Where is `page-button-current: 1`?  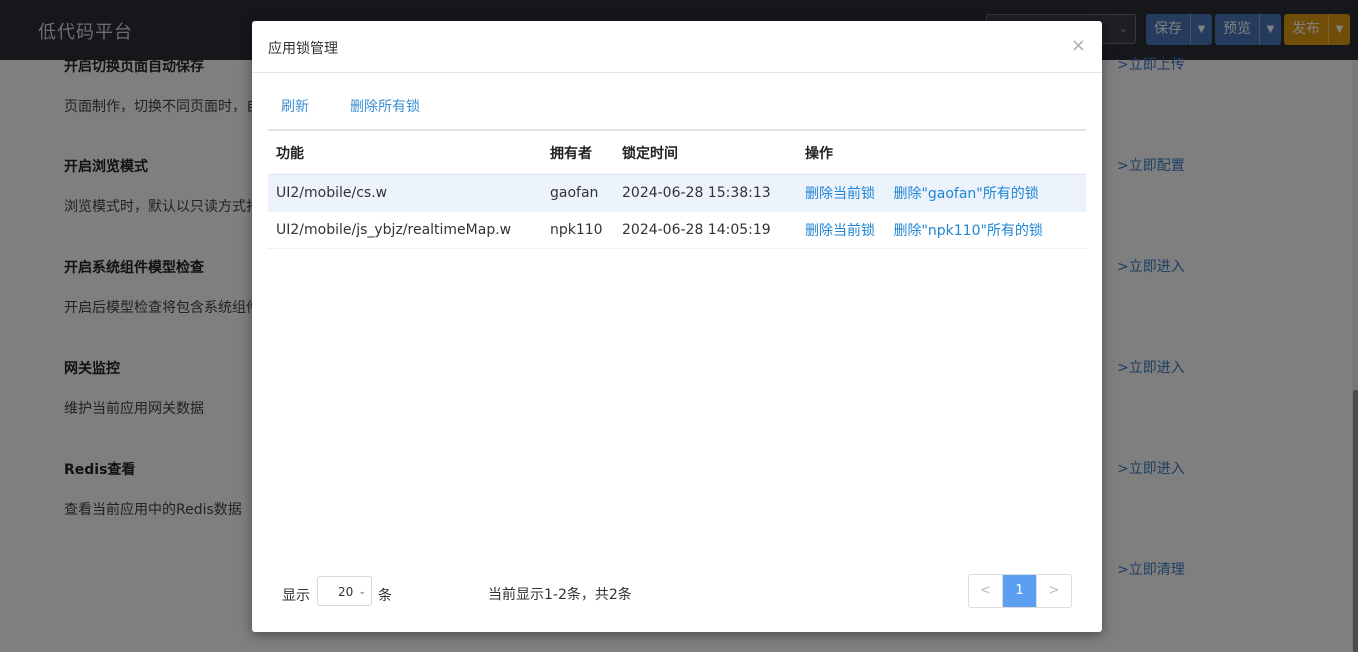
page-button-current: 1 is located at coordinates (1020, 591).